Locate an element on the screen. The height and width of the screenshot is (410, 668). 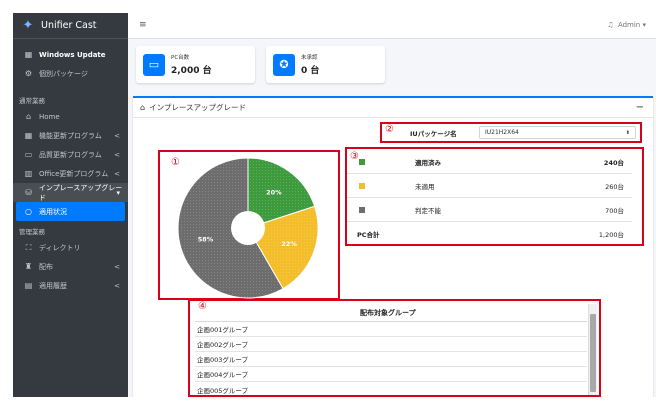
sidebar-item-label: 適用履歴 is located at coordinates (53, 285).